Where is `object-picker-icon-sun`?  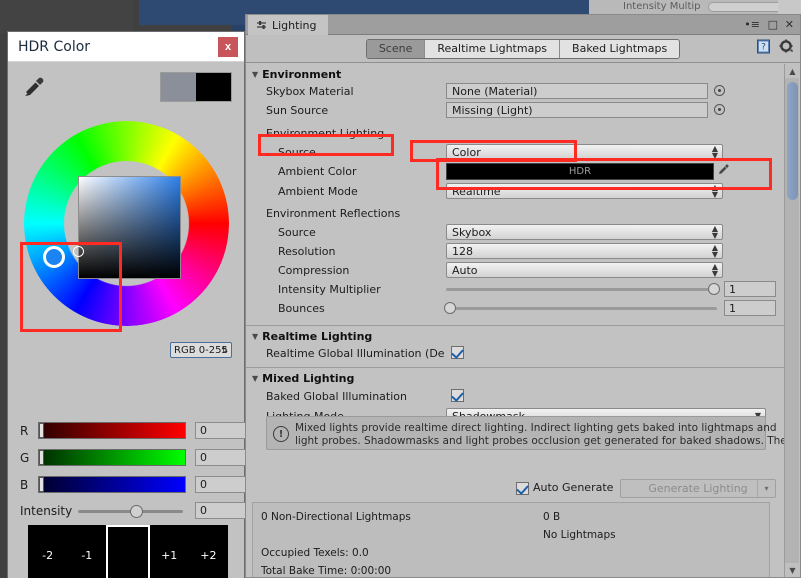 object-picker-icon-sun is located at coordinates (719, 109).